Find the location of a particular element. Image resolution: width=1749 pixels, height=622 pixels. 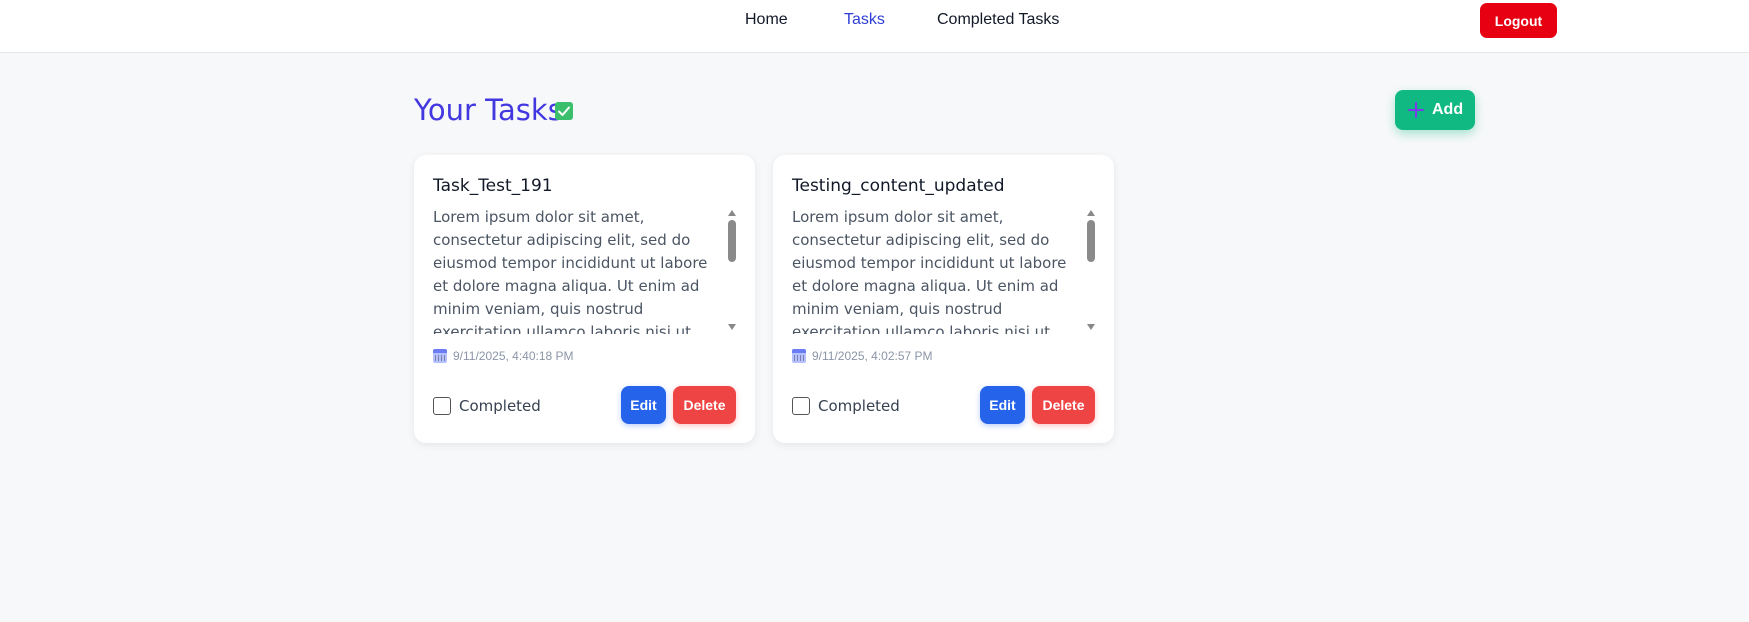

task-title: Testing_content_updated is located at coordinates (898, 186).